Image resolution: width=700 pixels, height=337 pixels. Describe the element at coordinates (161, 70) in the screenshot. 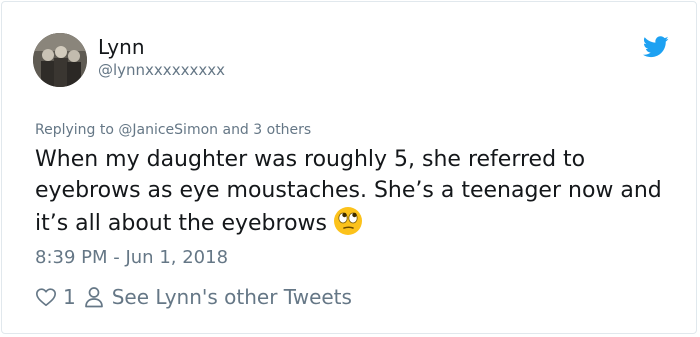

I see `author-handle: @lynnxxxxxxxxx` at that location.